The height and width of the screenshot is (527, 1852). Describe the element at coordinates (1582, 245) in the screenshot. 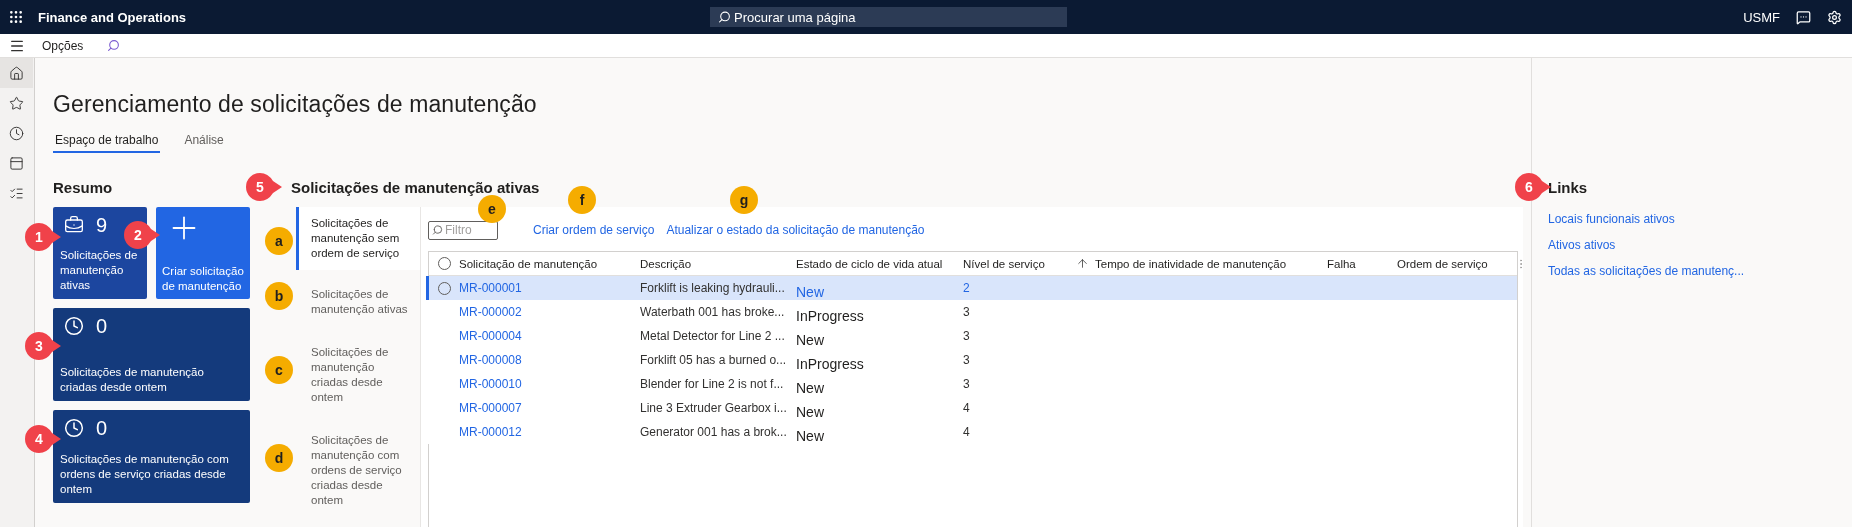

I see `link: Ativos ativos` at that location.